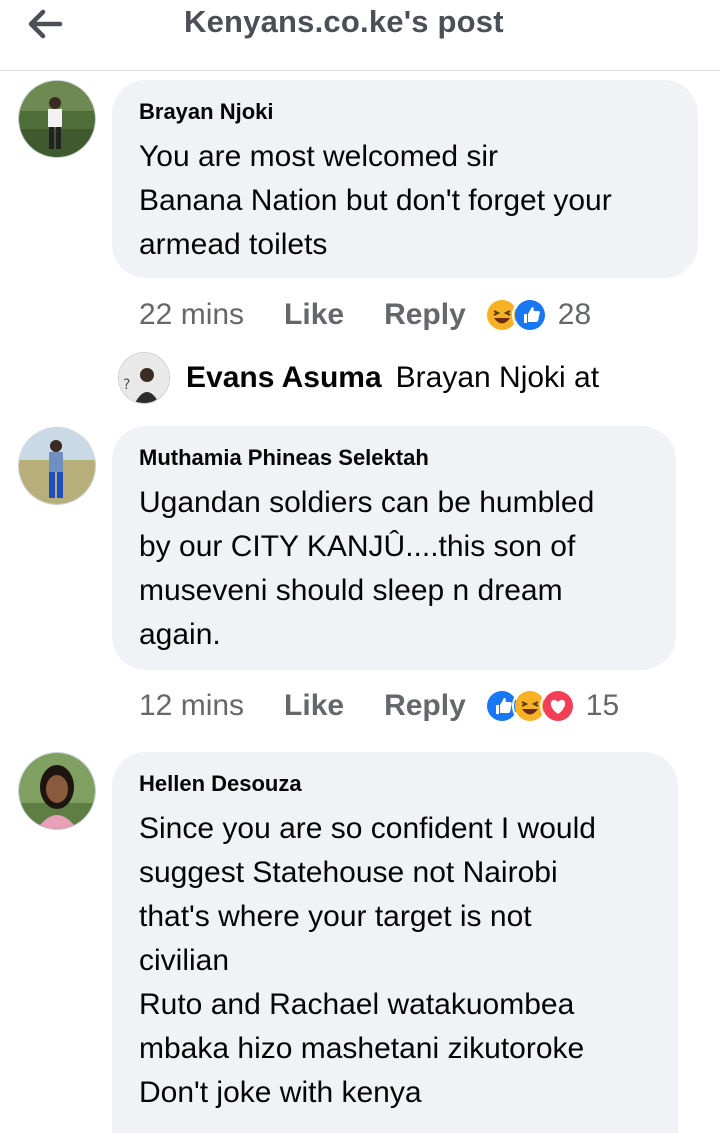  I want to click on comment-line: museveni should sleep n dream, so click(351, 590).